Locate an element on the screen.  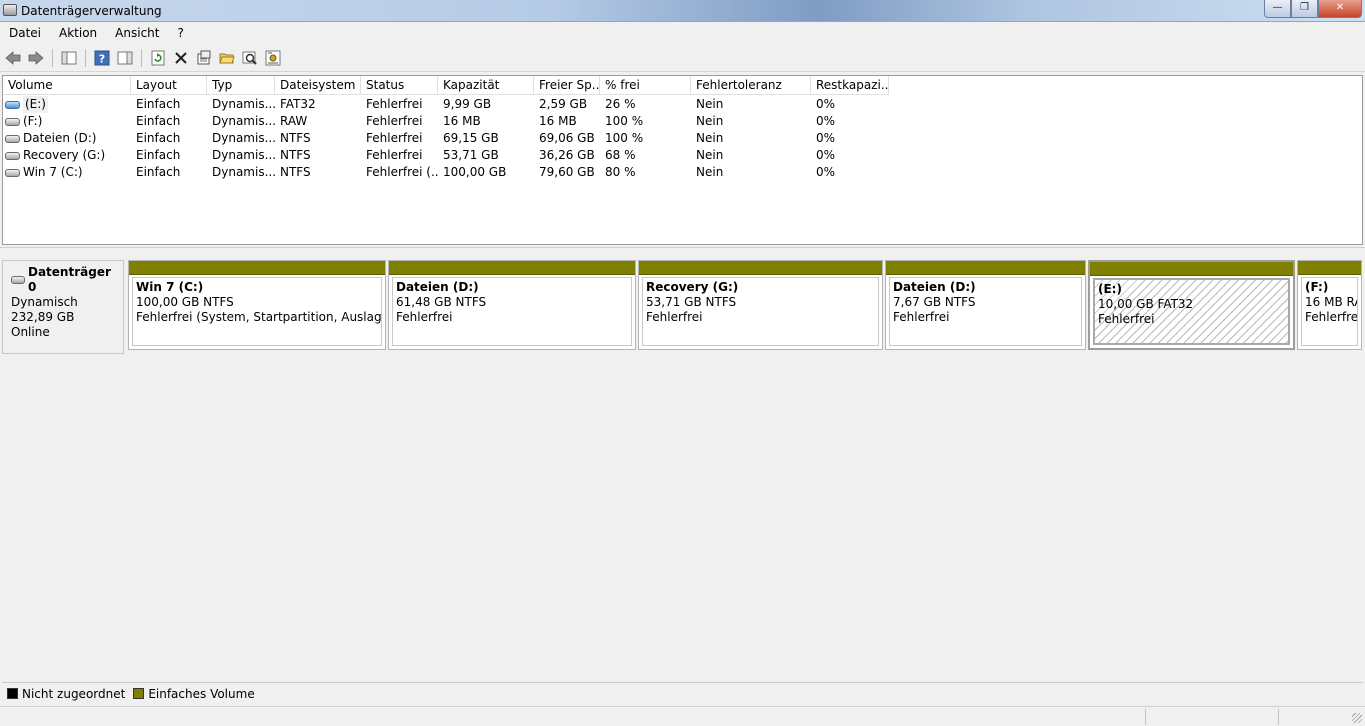
minimize-button: — is located at coordinates (1277, 9).